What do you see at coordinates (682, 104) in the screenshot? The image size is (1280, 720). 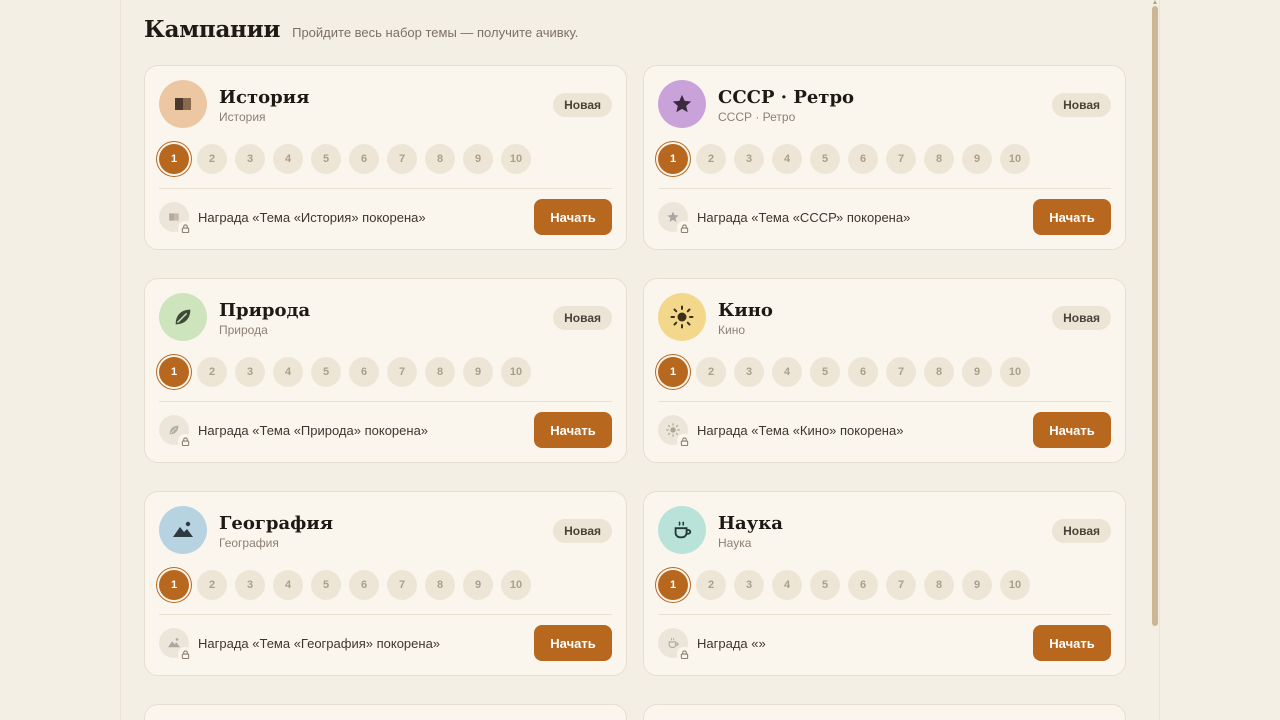 I see `star-icon` at bounding box center [682, 104].